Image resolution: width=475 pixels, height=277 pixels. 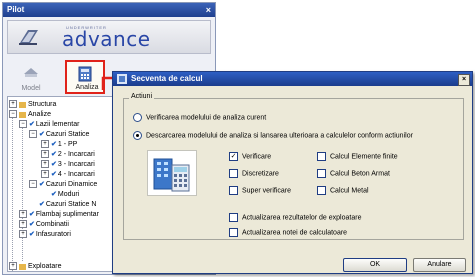 I want to click on tree-item-label: Combinatii, so click(x=52, y=224).